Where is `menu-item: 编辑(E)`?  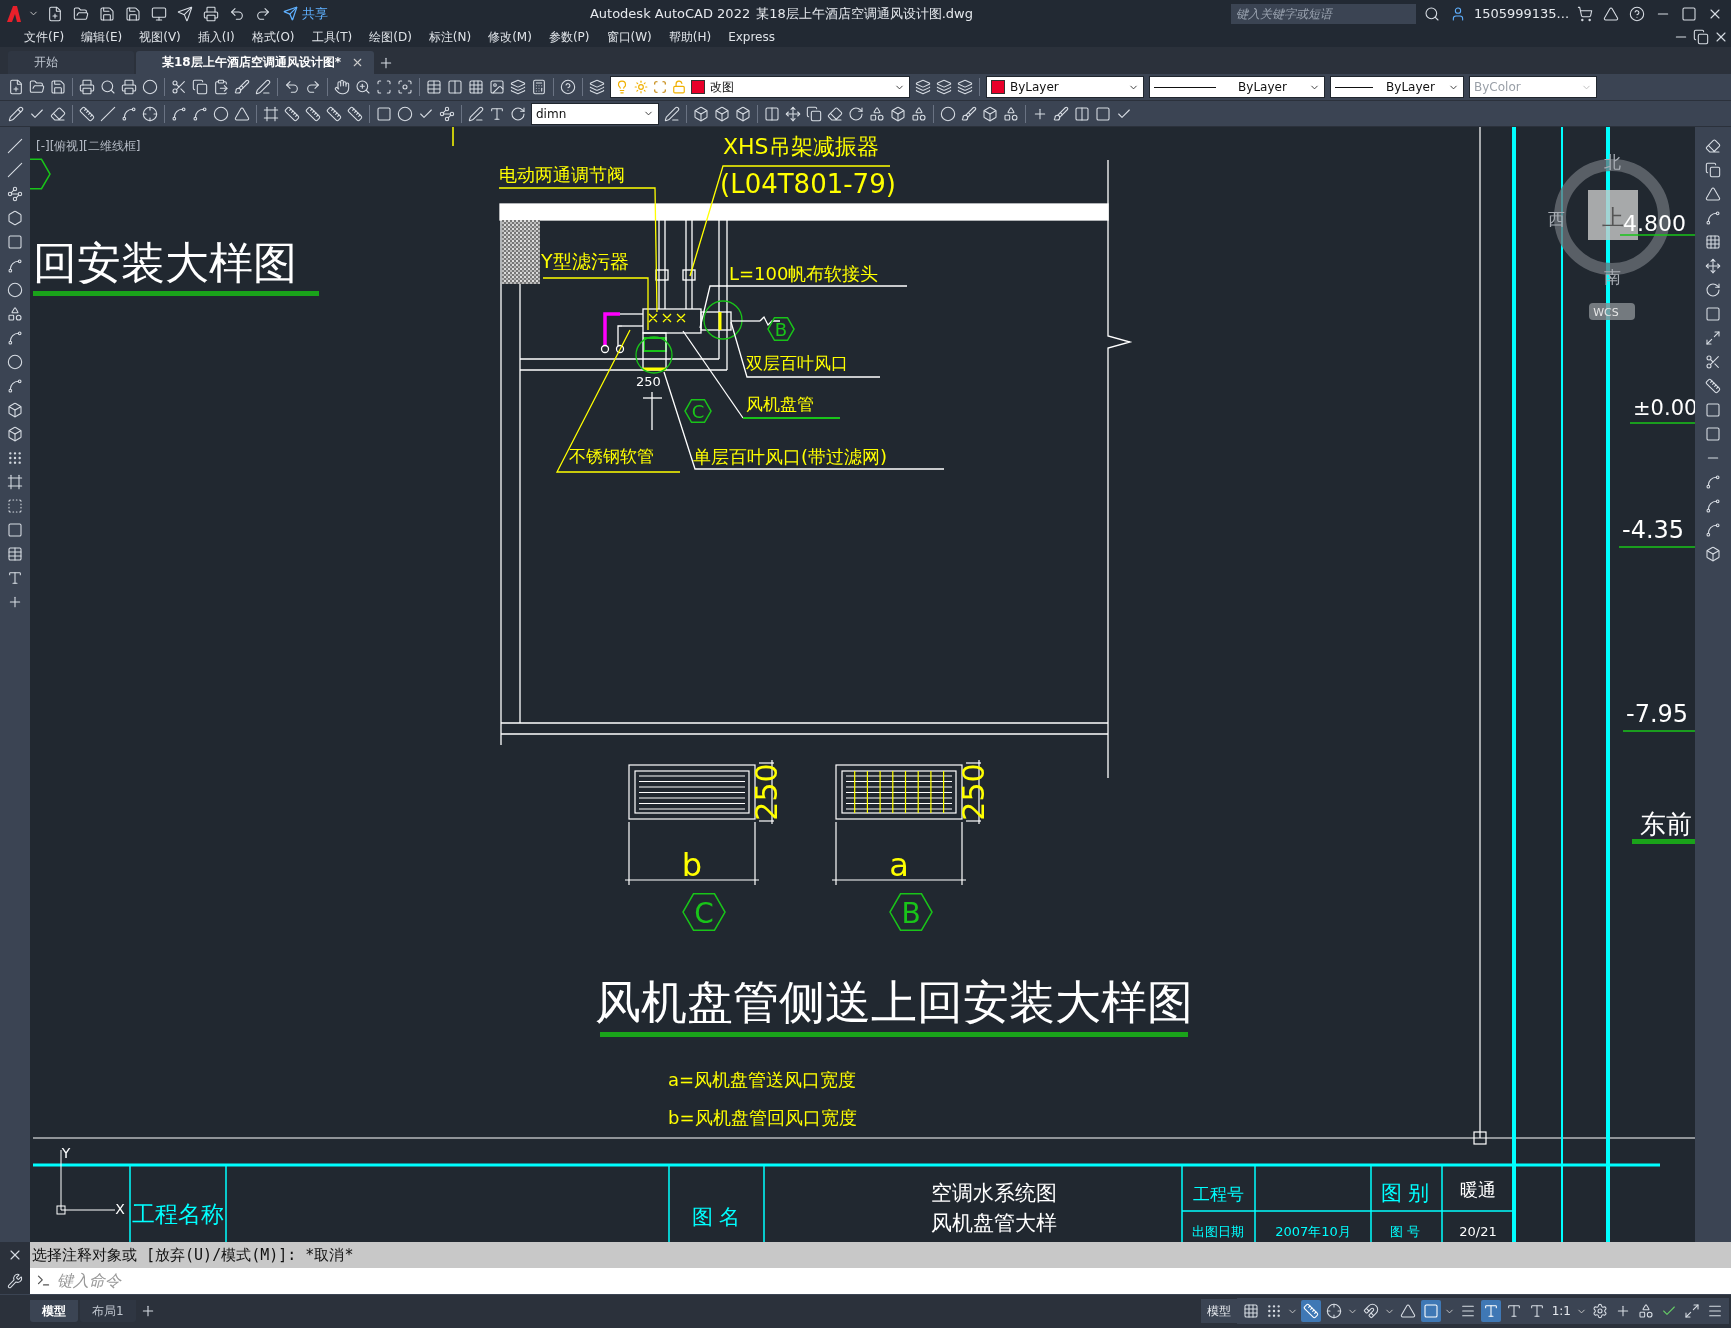 menu-item: 编辑(E) is located at coordinates (104, 37).